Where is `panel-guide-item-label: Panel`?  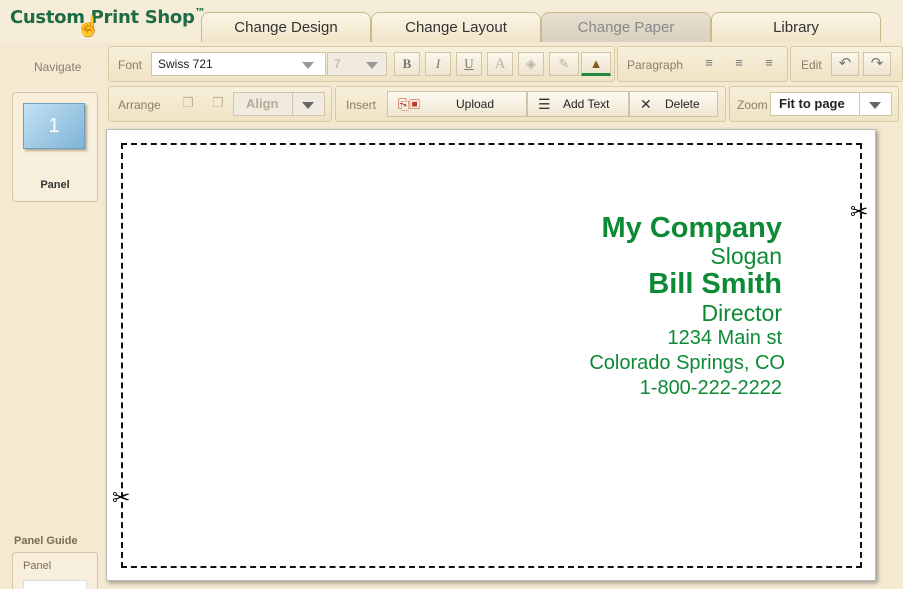
panel-guide-item-label: Panel is located at coordinates (37, 566).